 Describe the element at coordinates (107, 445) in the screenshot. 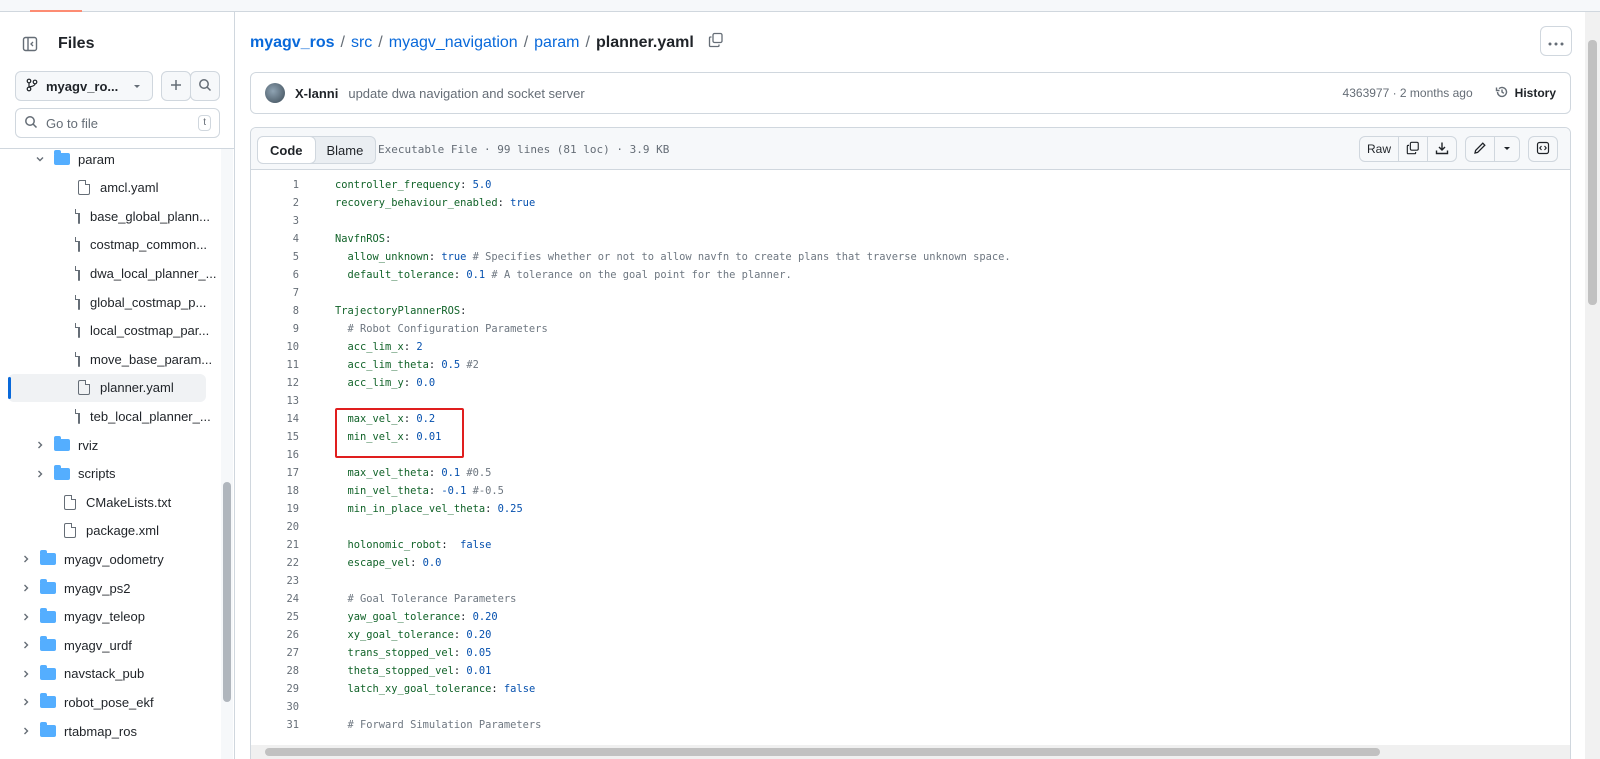

I see `tree-folder: rviz` at that location.